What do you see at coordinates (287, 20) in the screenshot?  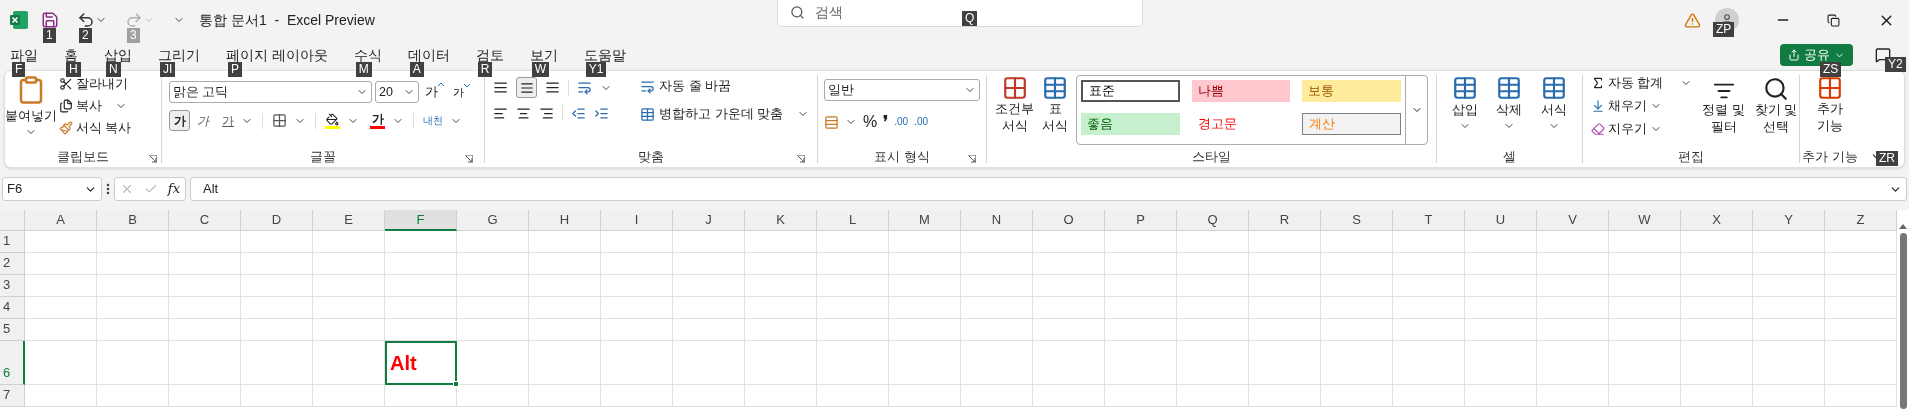 I see `window-title: 통합 문서1 - Excel Preview` at bounding box center [287, 20].